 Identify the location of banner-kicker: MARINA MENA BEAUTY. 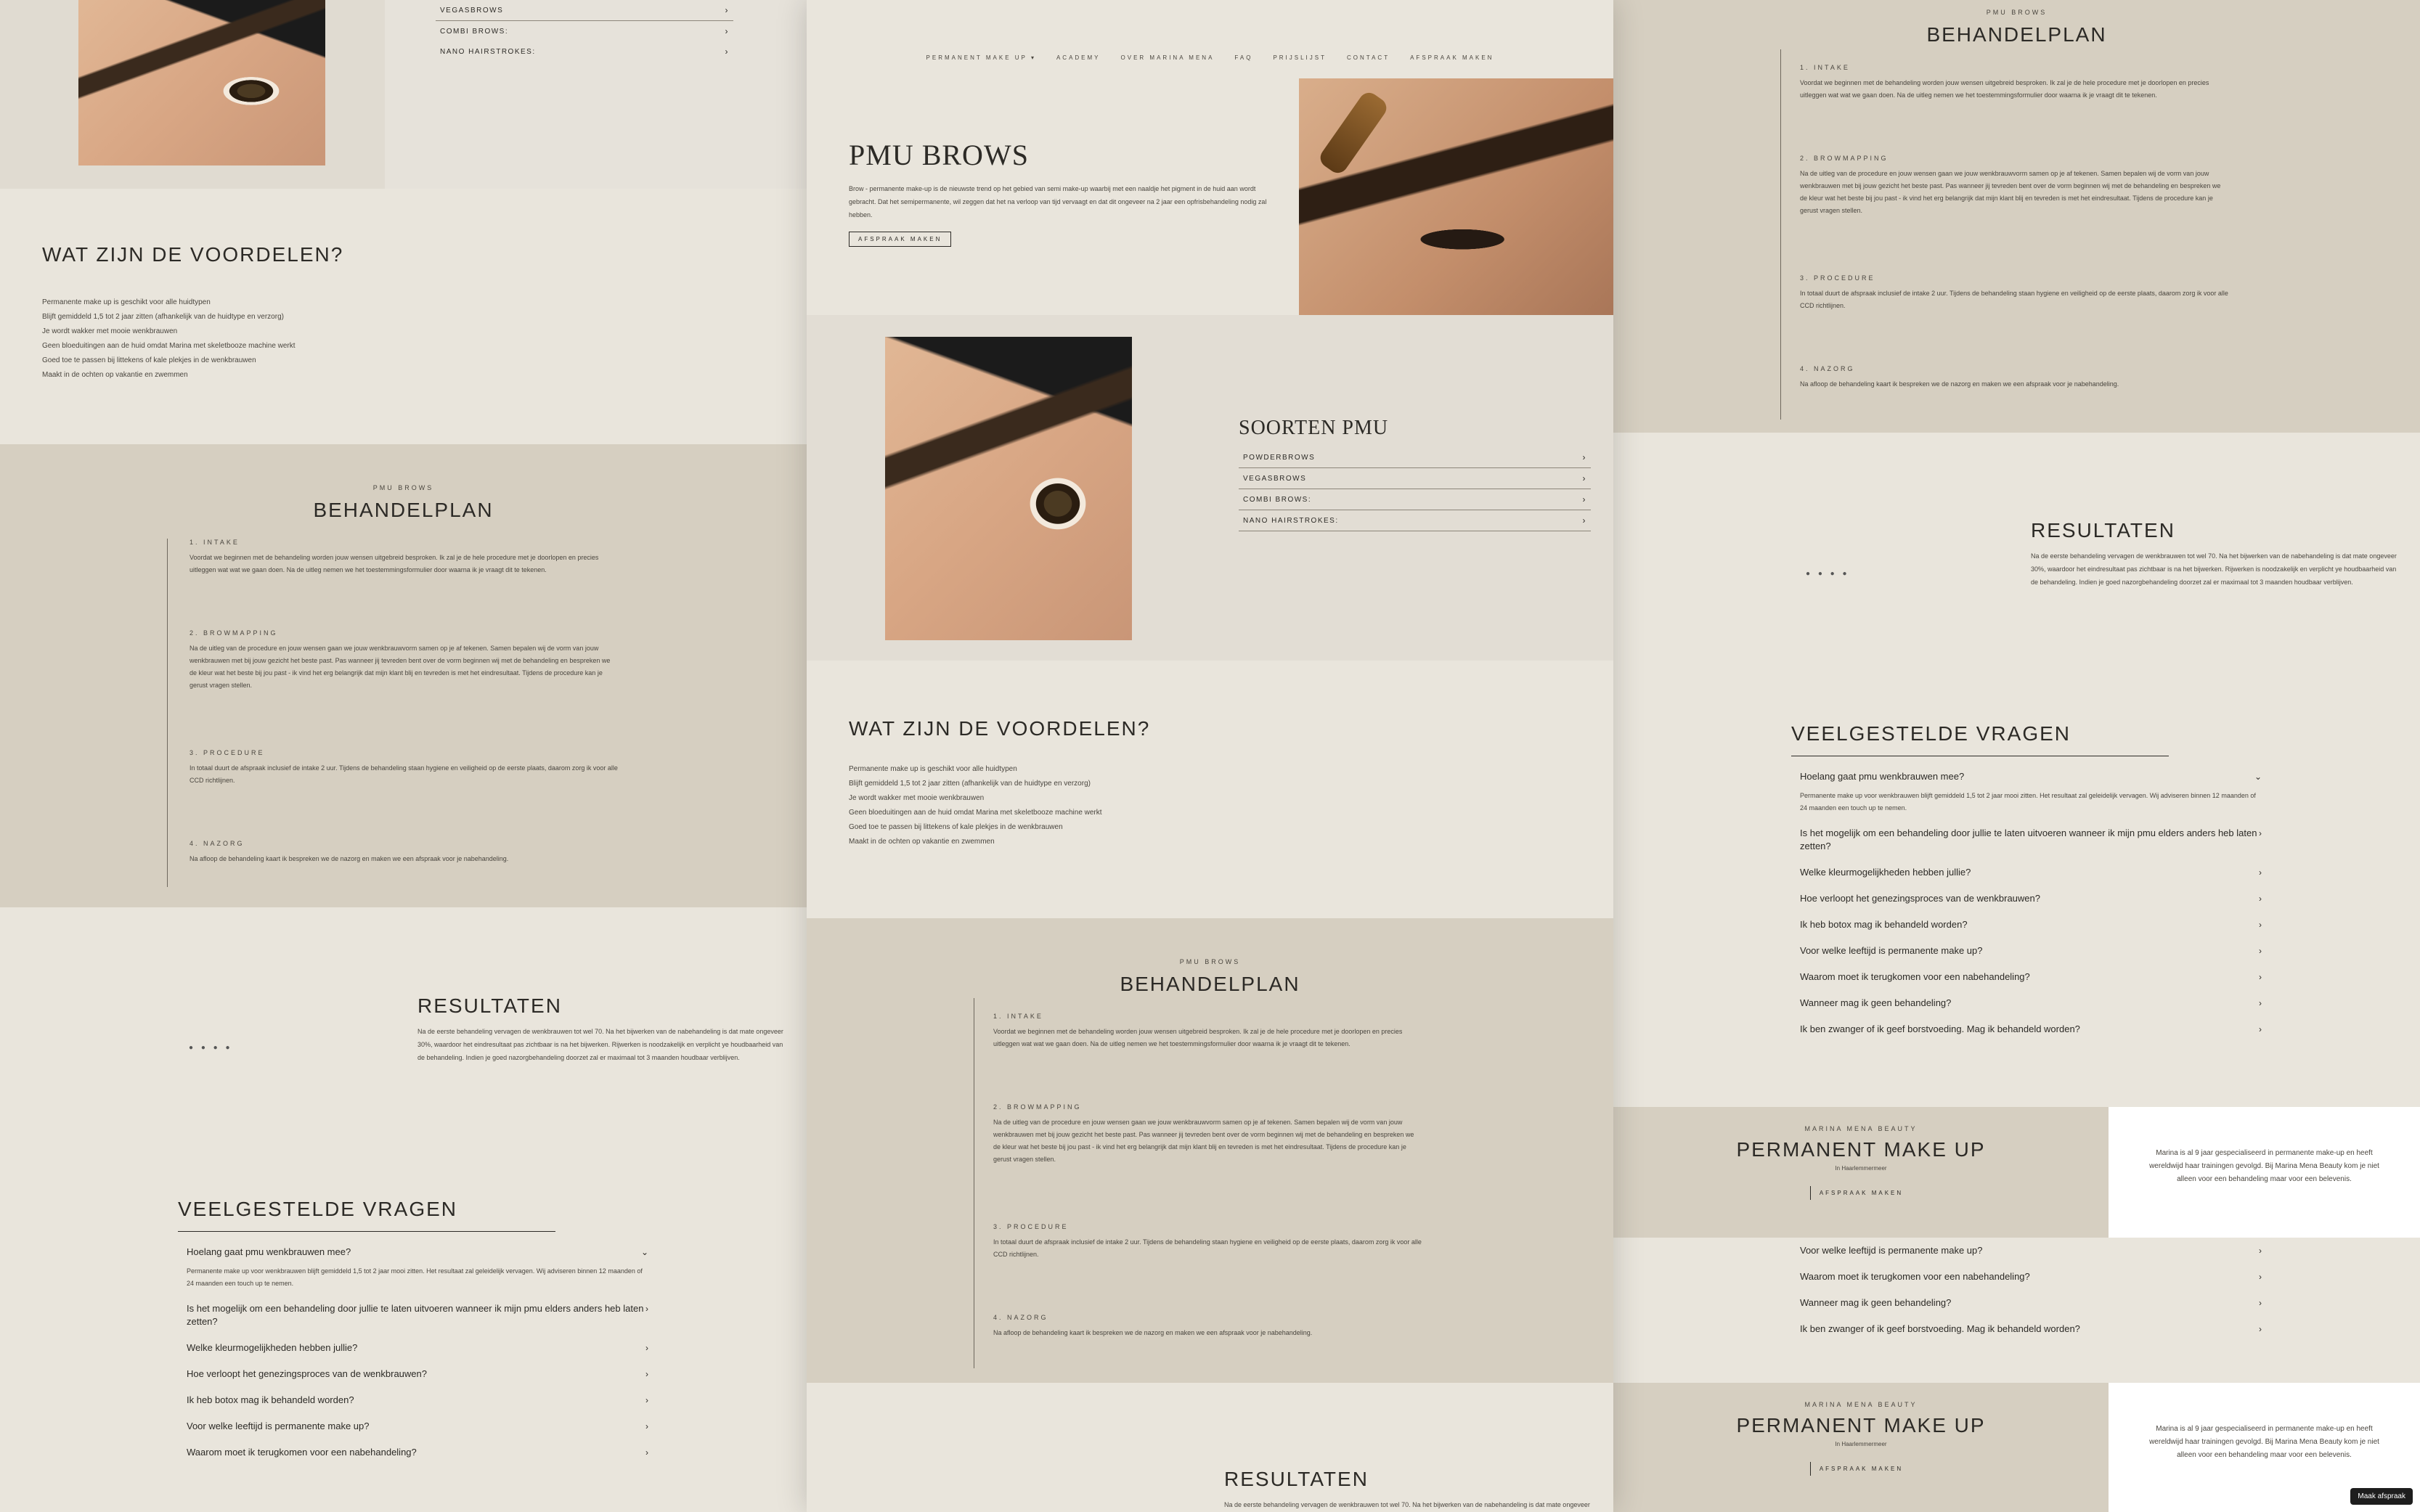
(1861, 1404).